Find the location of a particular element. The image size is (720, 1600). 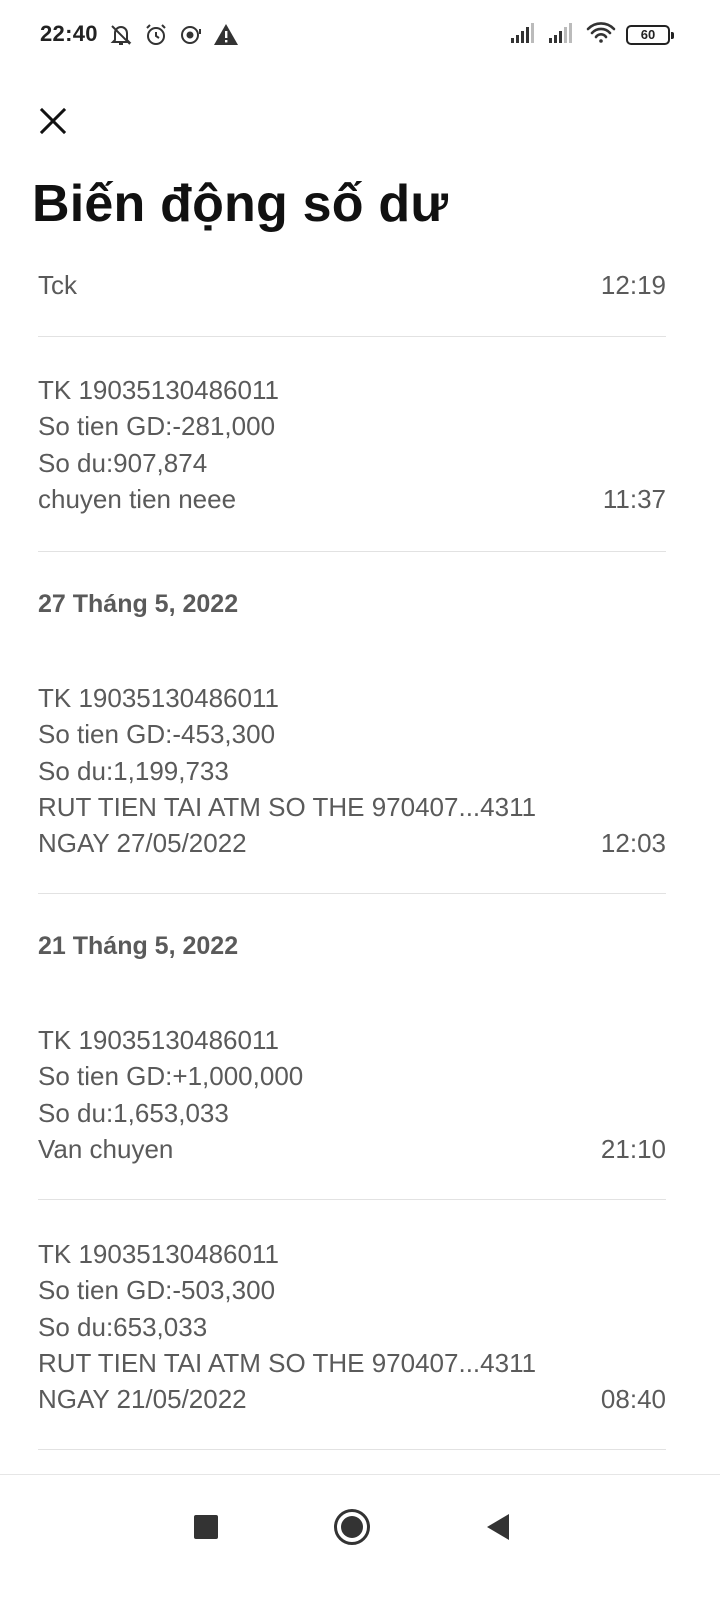

status-left-icons is located at coordinates (173, 35).